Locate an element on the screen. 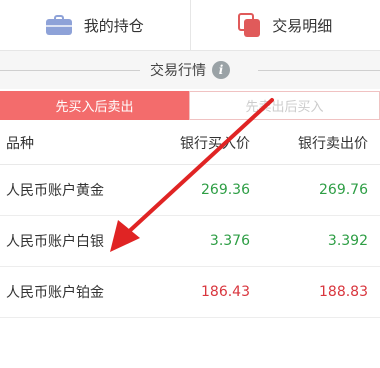 The image size is (380, 368). table-header: 品种 银行买入价 银行卖出价 is located at coordinates (190, 143).